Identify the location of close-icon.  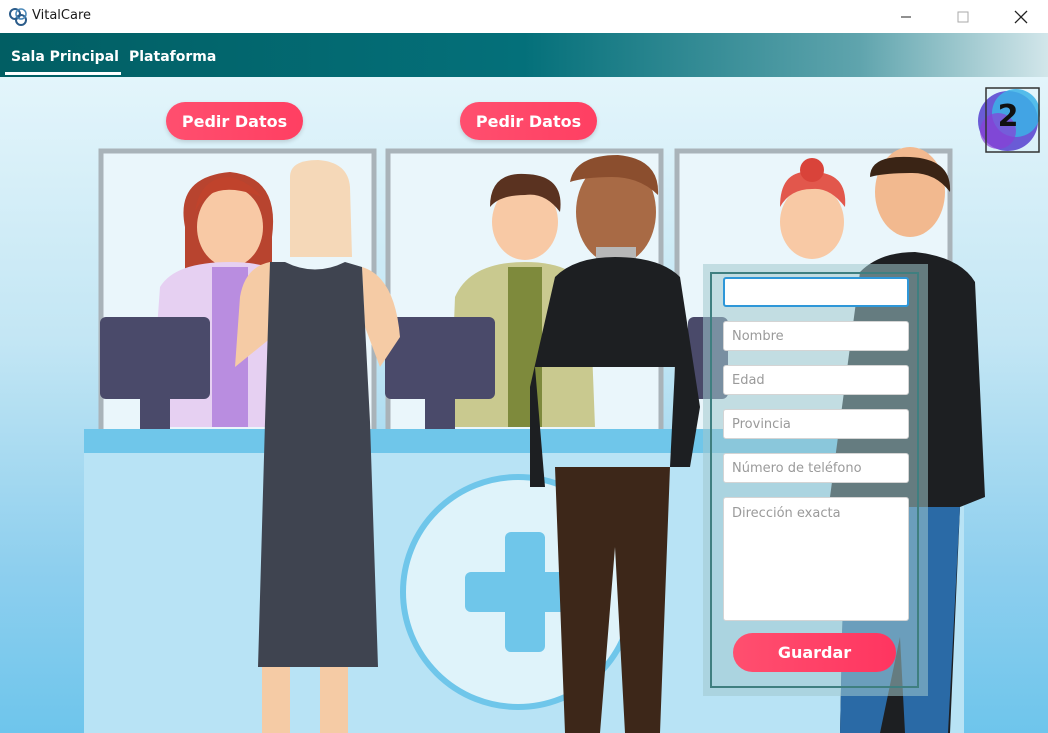
(1021, 16).